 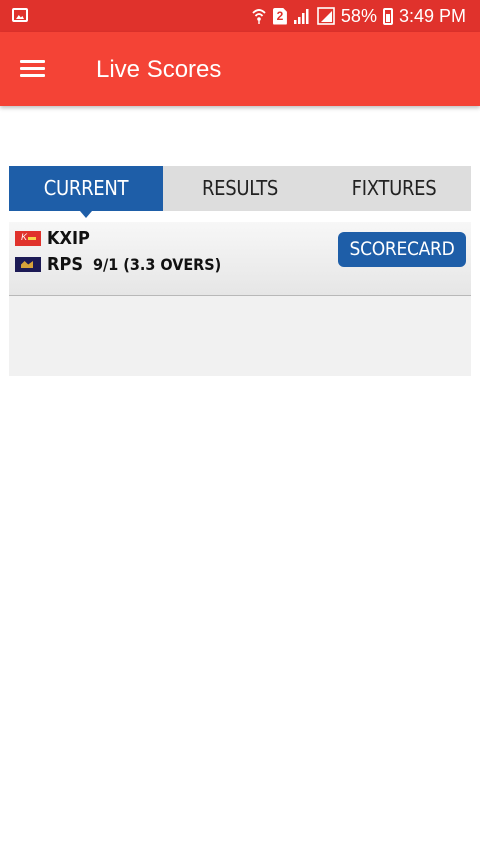 What do you see at coordinates (302, 16) in the screenshot?
I see `signal-strength-icon` at bounding box center [302, 16].